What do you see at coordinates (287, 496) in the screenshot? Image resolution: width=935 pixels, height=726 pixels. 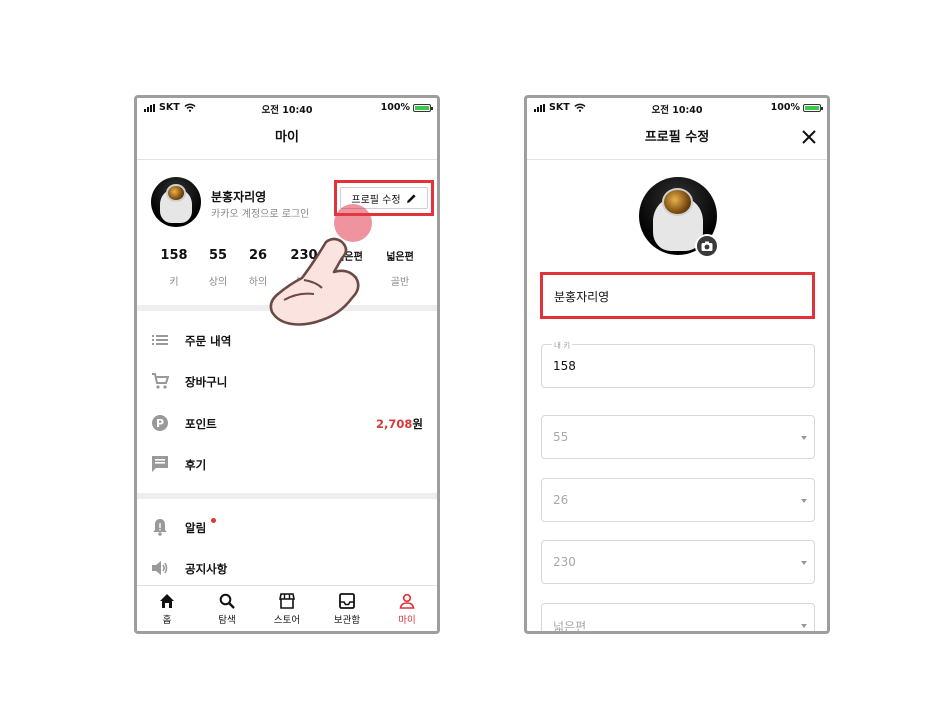 I see `section-divider` at bounding box center [287, 496].